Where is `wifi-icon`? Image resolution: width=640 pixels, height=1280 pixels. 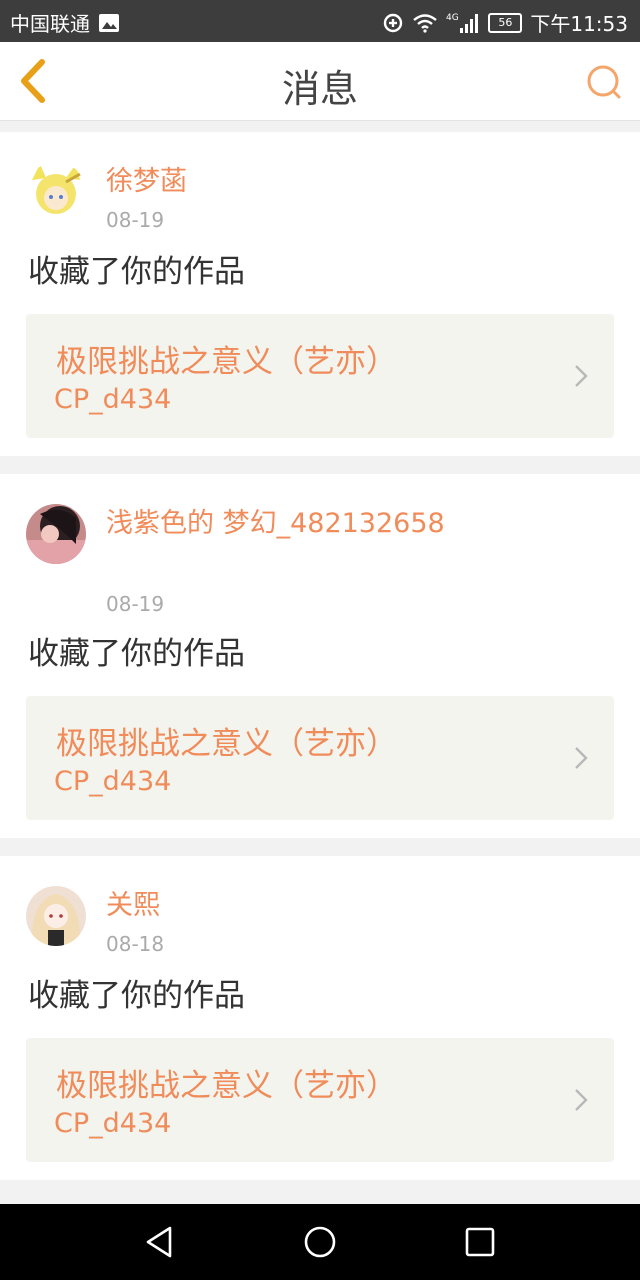
wifi-icon is located at coordinates (425, 23).